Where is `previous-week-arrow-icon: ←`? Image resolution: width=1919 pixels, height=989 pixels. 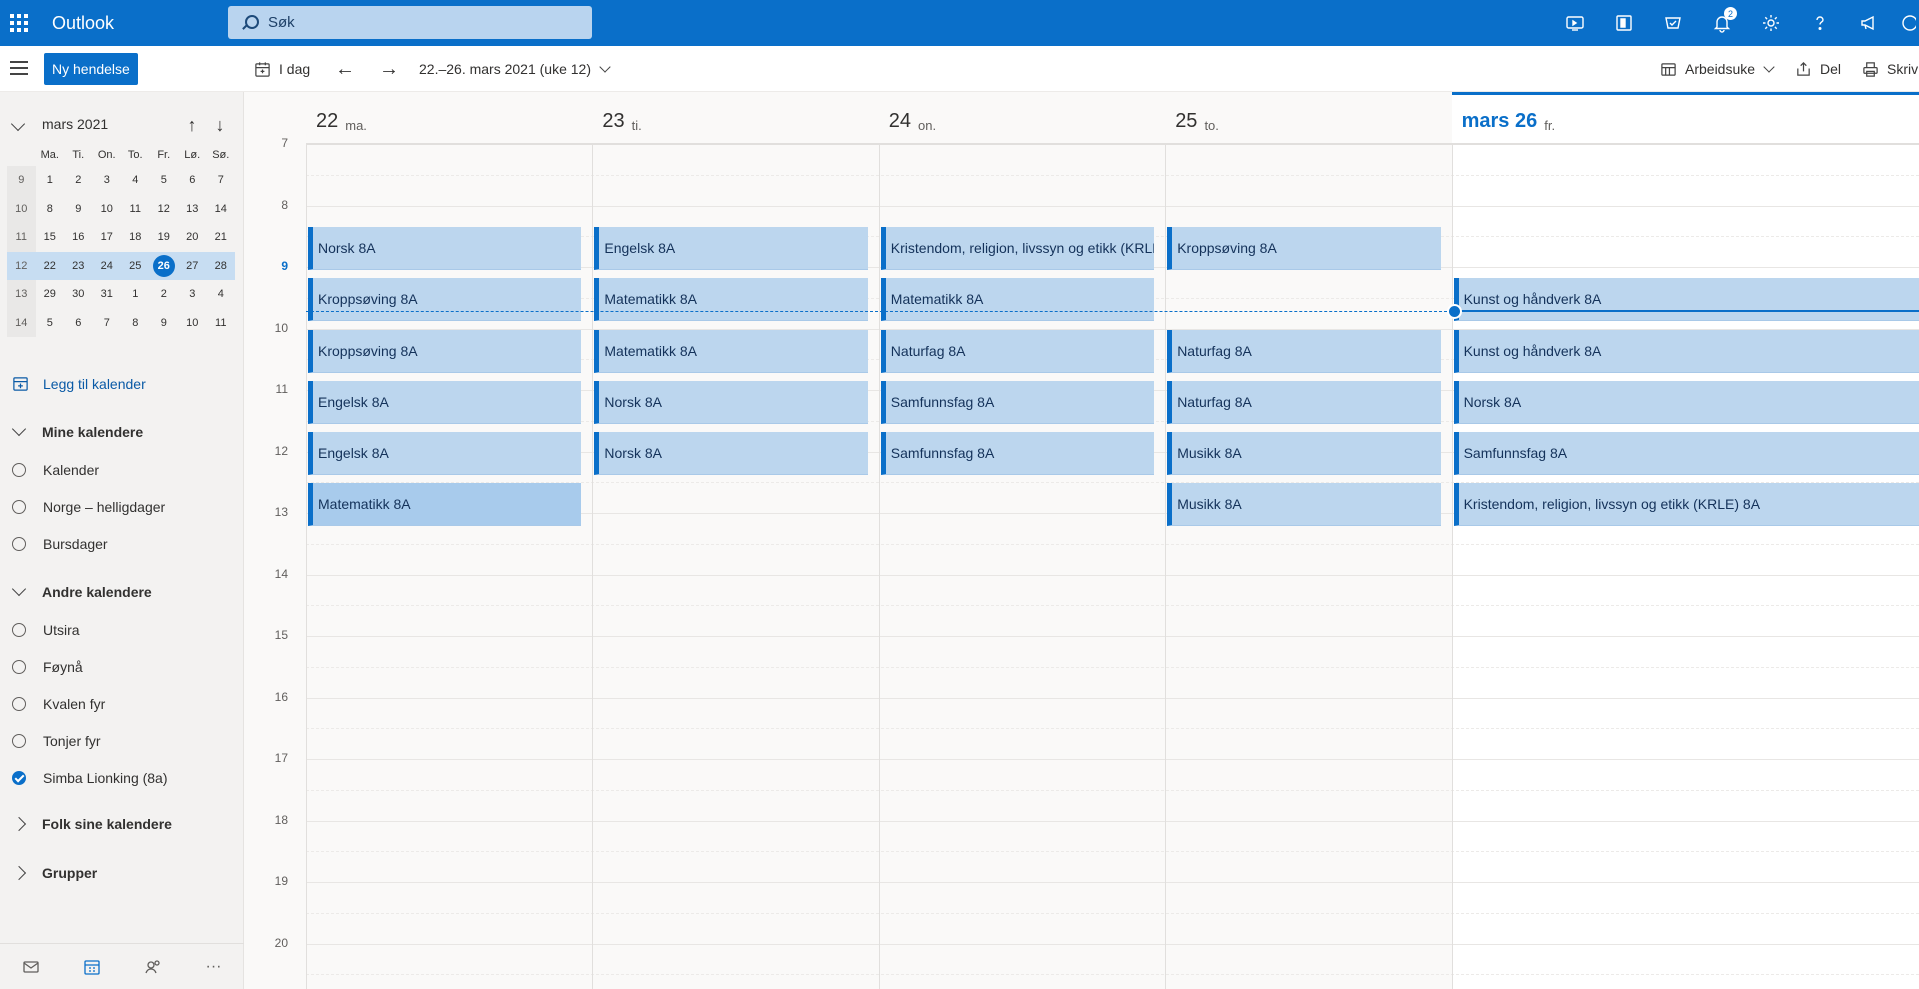
previous-week-arrow-icon: ← is located at coordinates (345, 69).